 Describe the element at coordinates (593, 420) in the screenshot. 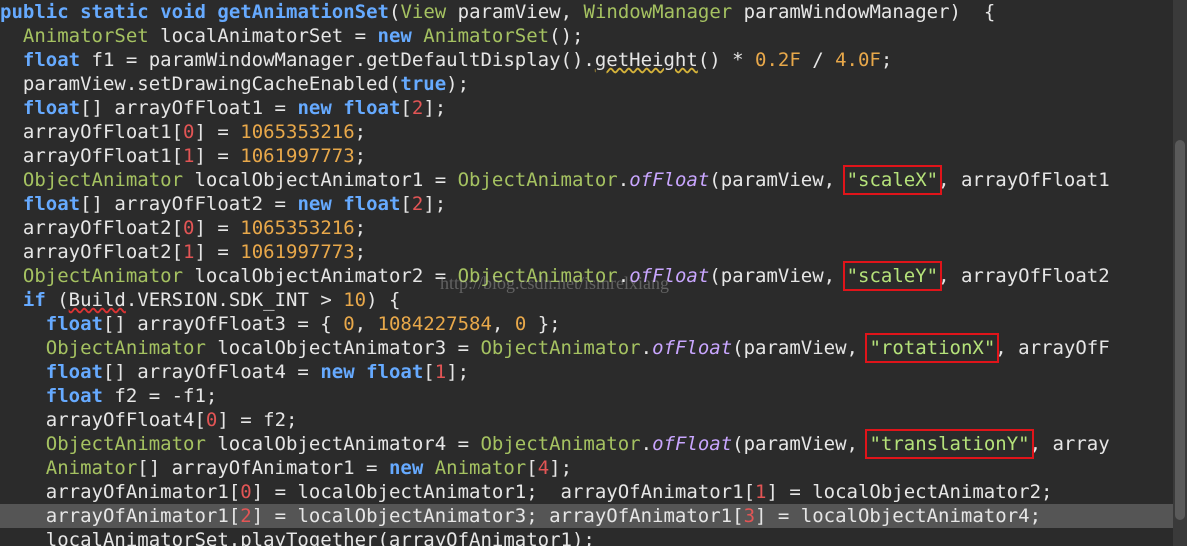

I see `code-line: arrayOfFloat4[0] = f2;` at that location.